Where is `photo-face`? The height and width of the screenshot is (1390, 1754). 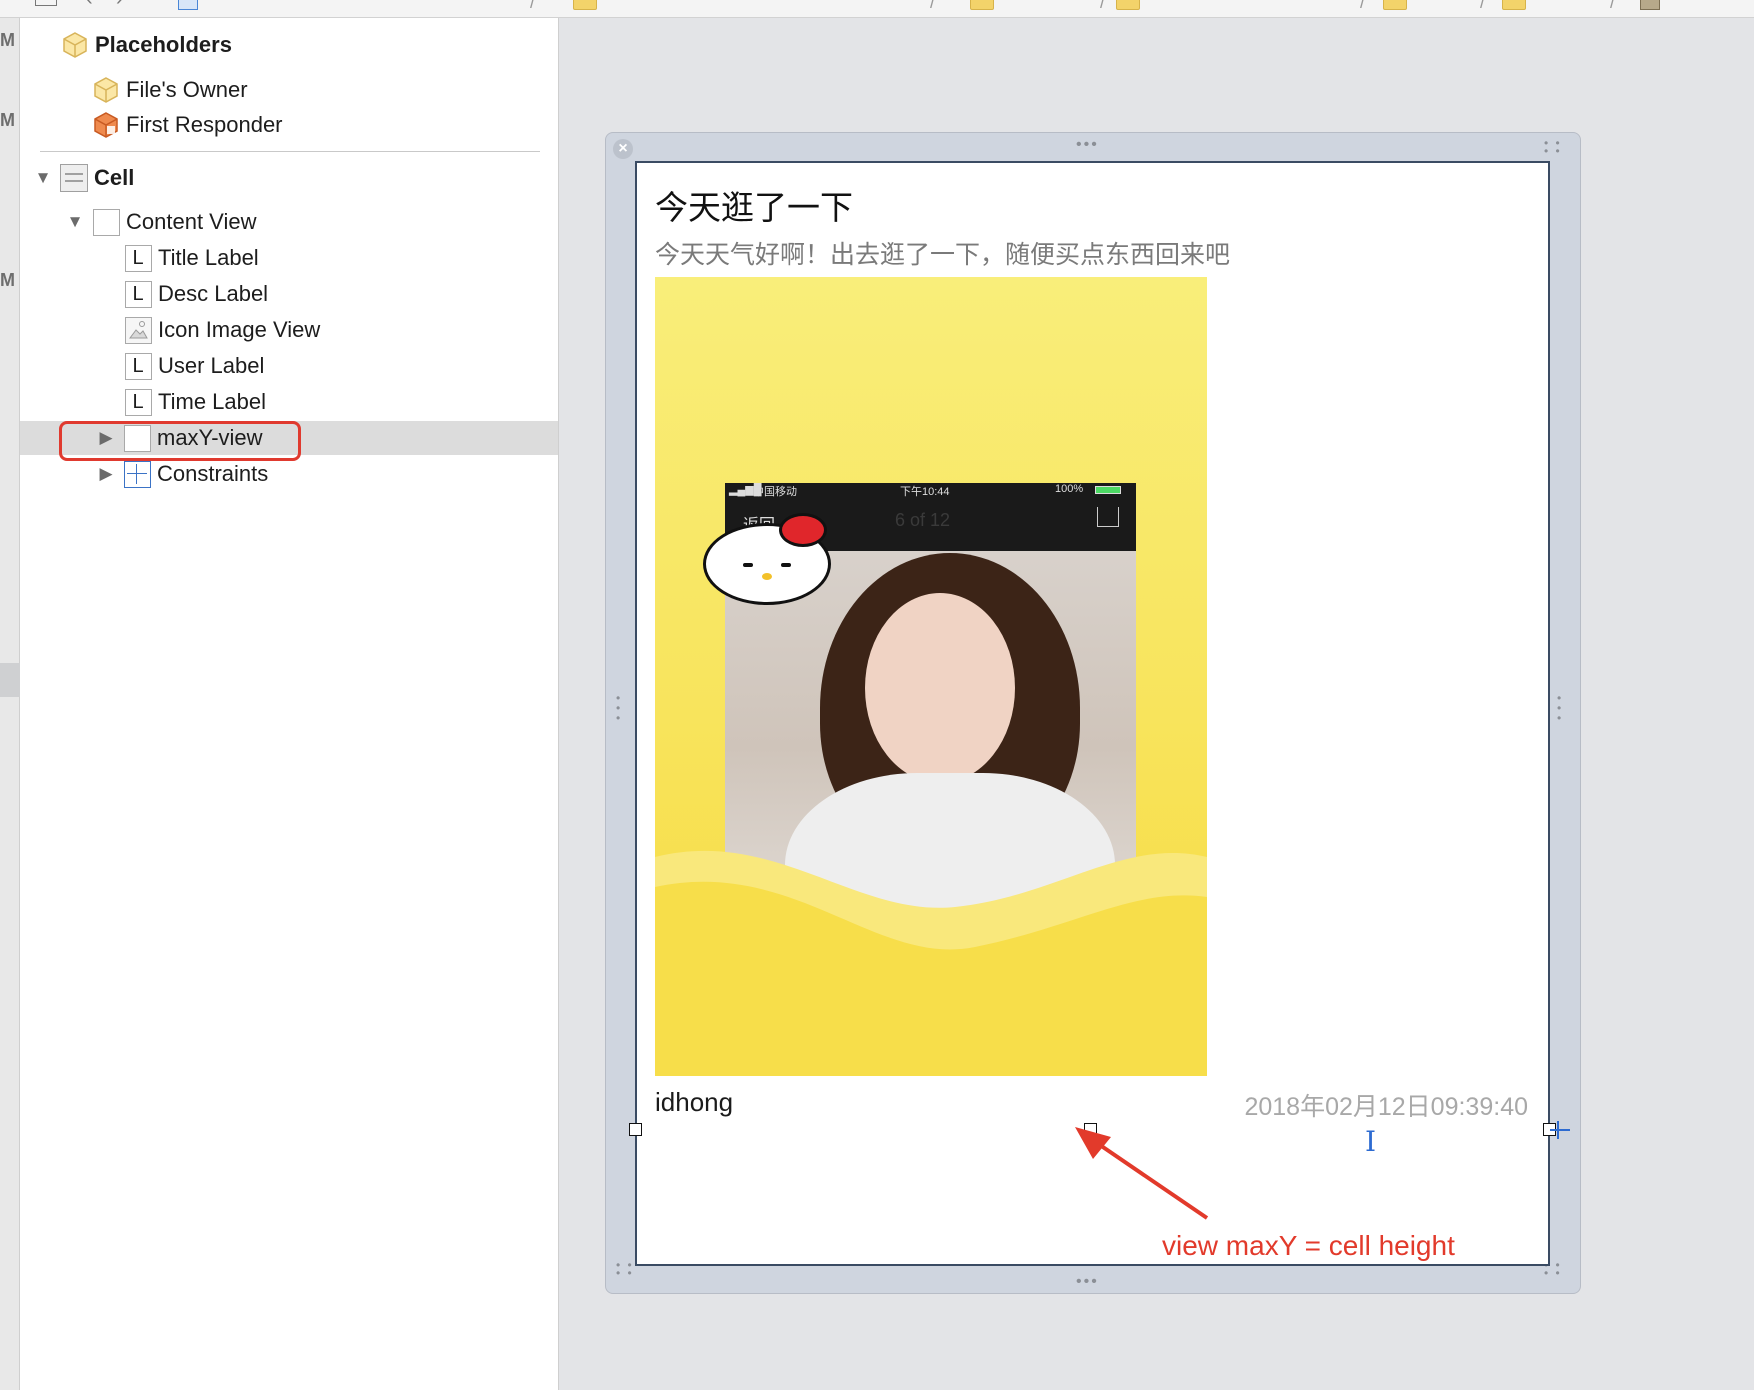
photo-face is located at coordinates (940, 688).